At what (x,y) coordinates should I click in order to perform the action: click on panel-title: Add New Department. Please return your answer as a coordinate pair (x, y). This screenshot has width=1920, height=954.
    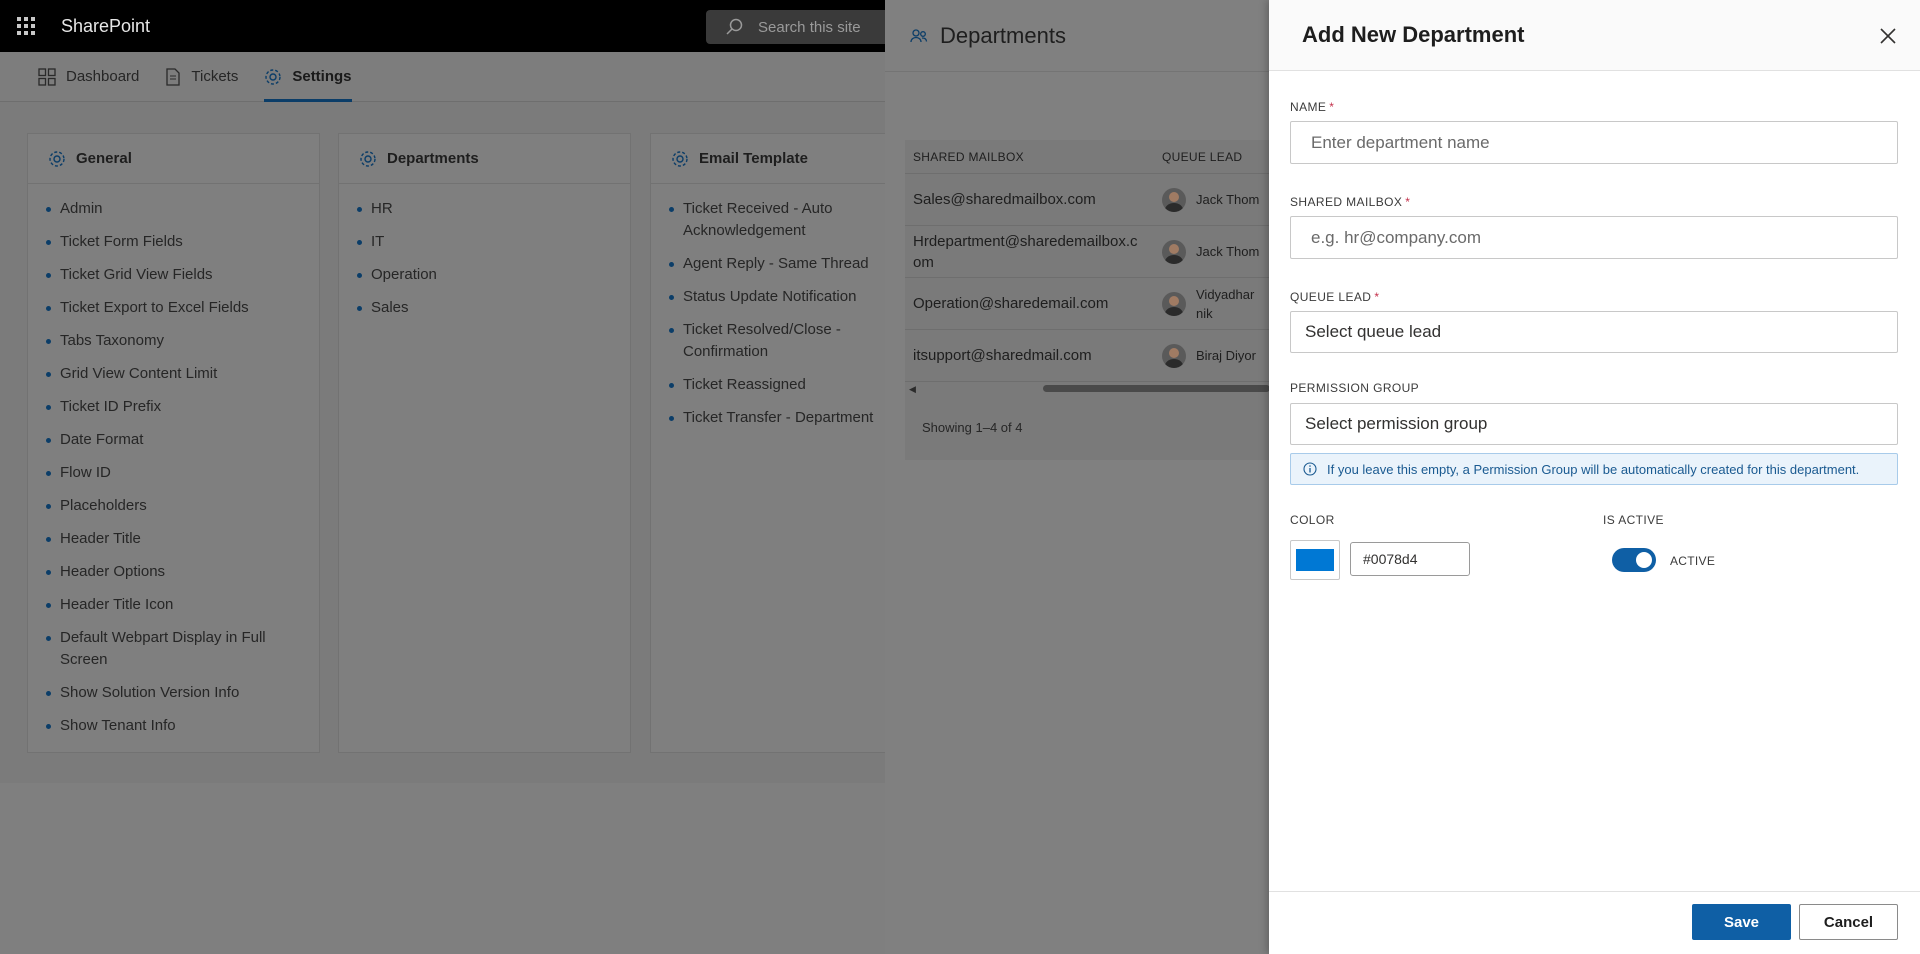
    Looking at the image, I should click on (1413, 34).